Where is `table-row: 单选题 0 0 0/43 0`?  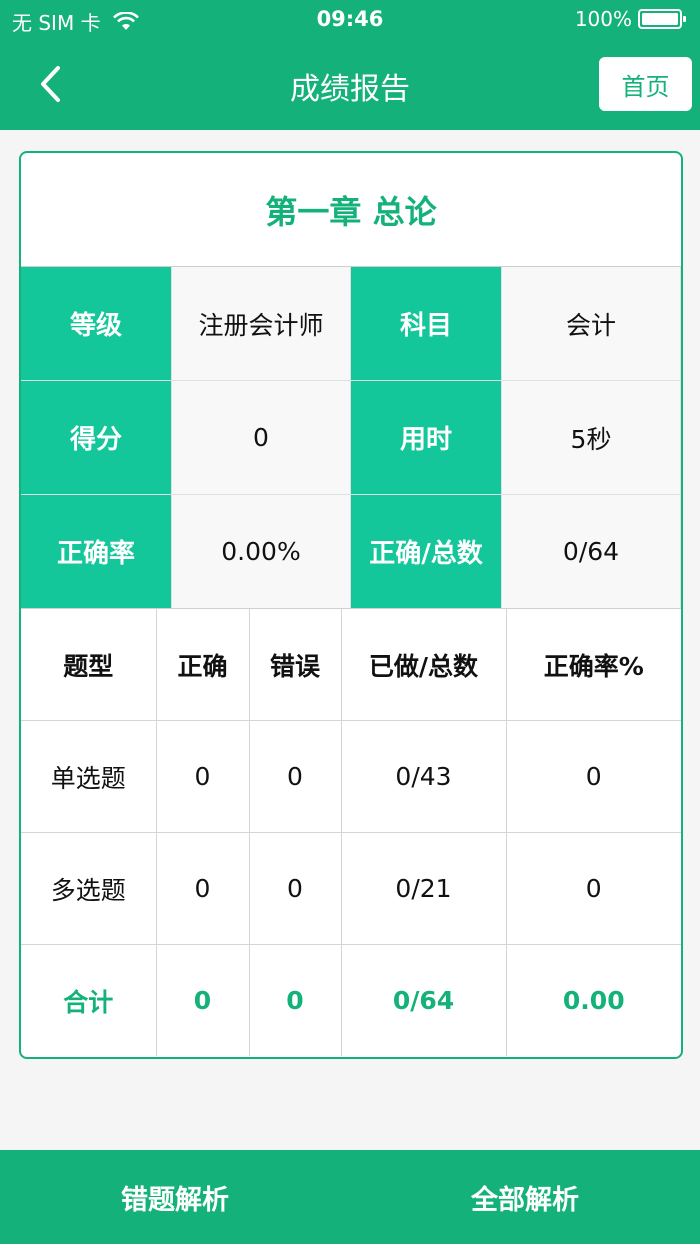
table-row: 单选题 0 0 0/43 0 is located at coordinates (351, 776).